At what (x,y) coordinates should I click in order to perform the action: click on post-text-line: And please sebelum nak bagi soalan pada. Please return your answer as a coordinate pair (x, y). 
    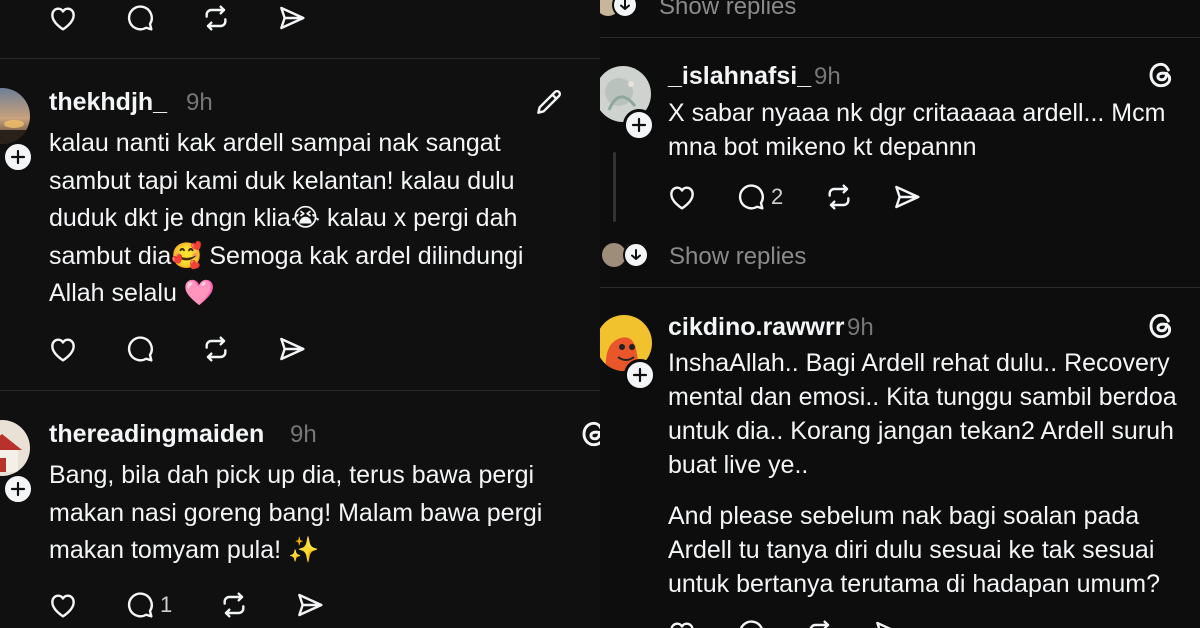
    Looking at the image, I should click on (904, 516).